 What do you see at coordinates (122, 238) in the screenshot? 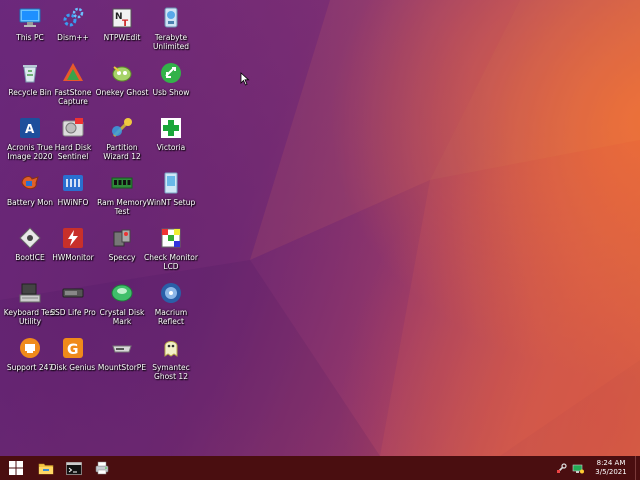
I see `speccy-icon` at bounding box center [122, 238].